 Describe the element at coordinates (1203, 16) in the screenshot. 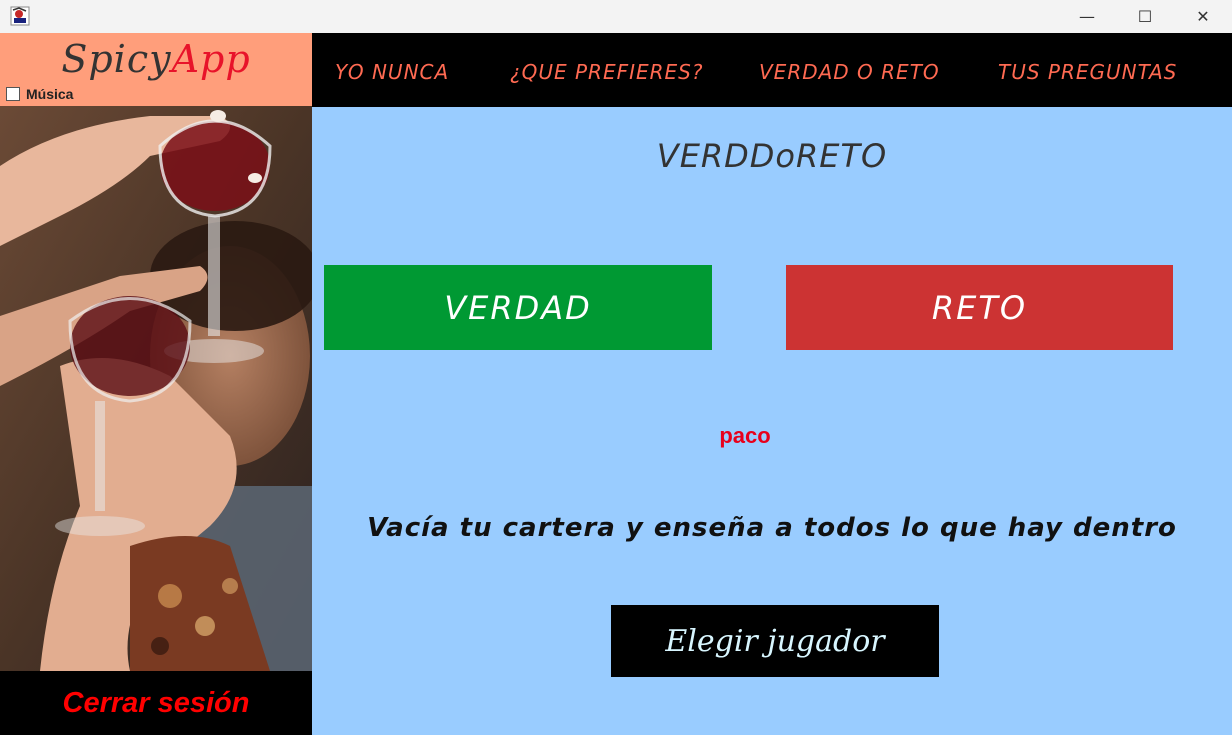

I see `close-button: ✕` at that location.